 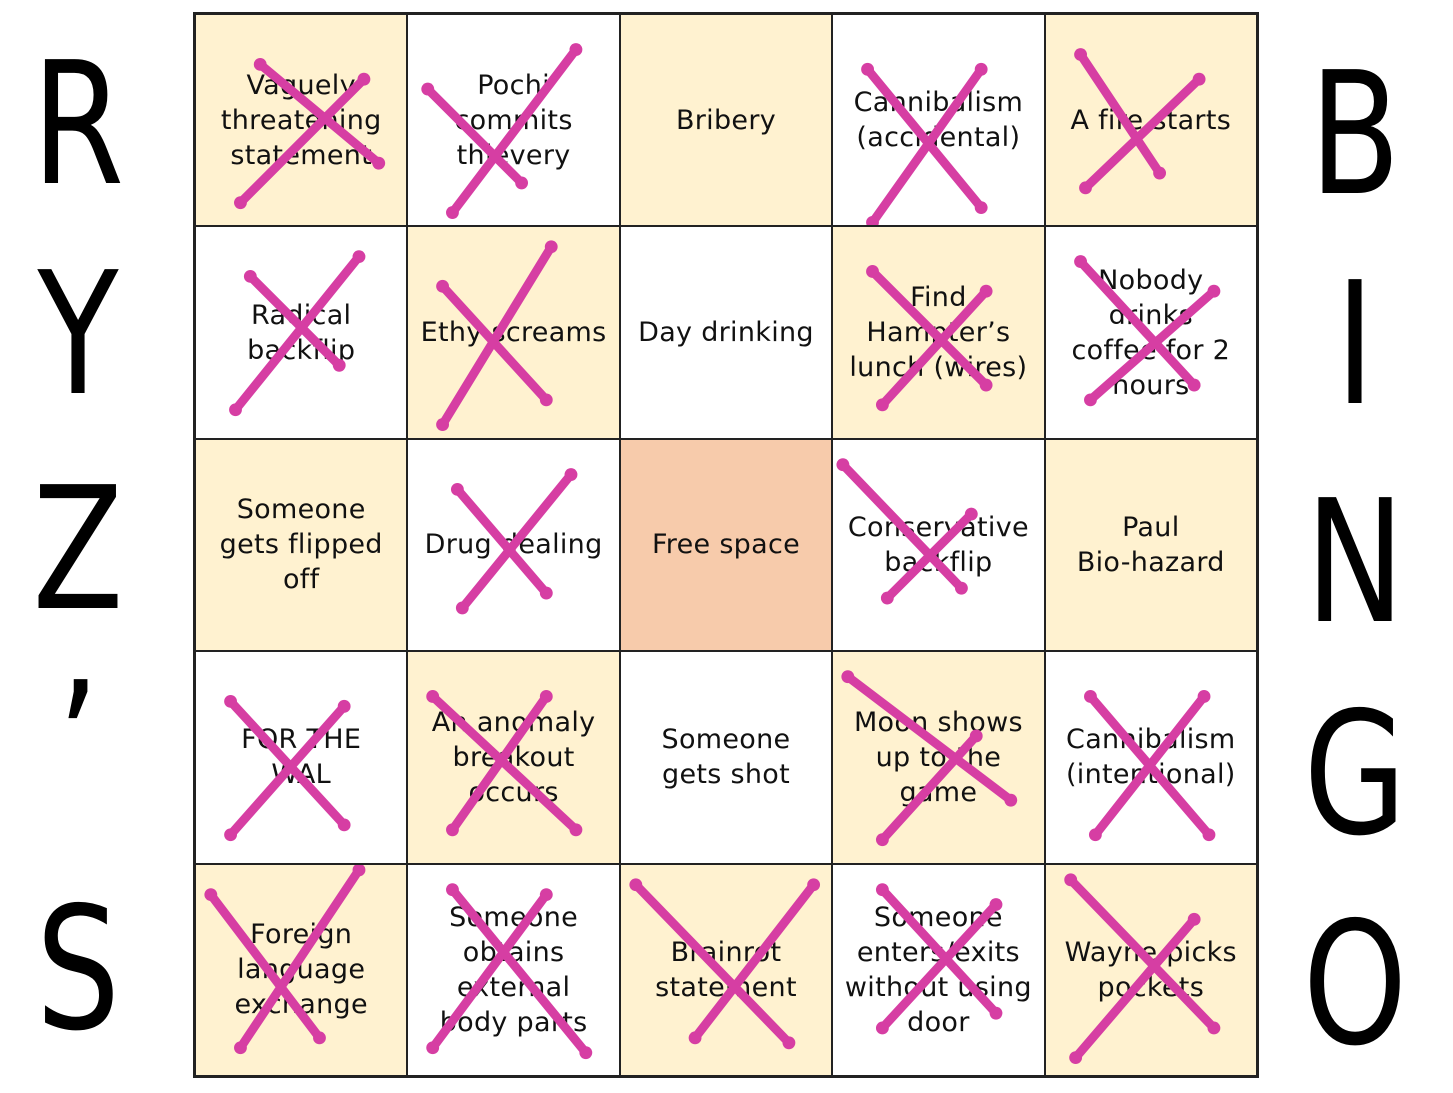 What do you see at coordinates (301, 545) in the screenshot?
I see `bingo-cell-r3c1: Someone gets flipped off` at bounding box center [301, 545].